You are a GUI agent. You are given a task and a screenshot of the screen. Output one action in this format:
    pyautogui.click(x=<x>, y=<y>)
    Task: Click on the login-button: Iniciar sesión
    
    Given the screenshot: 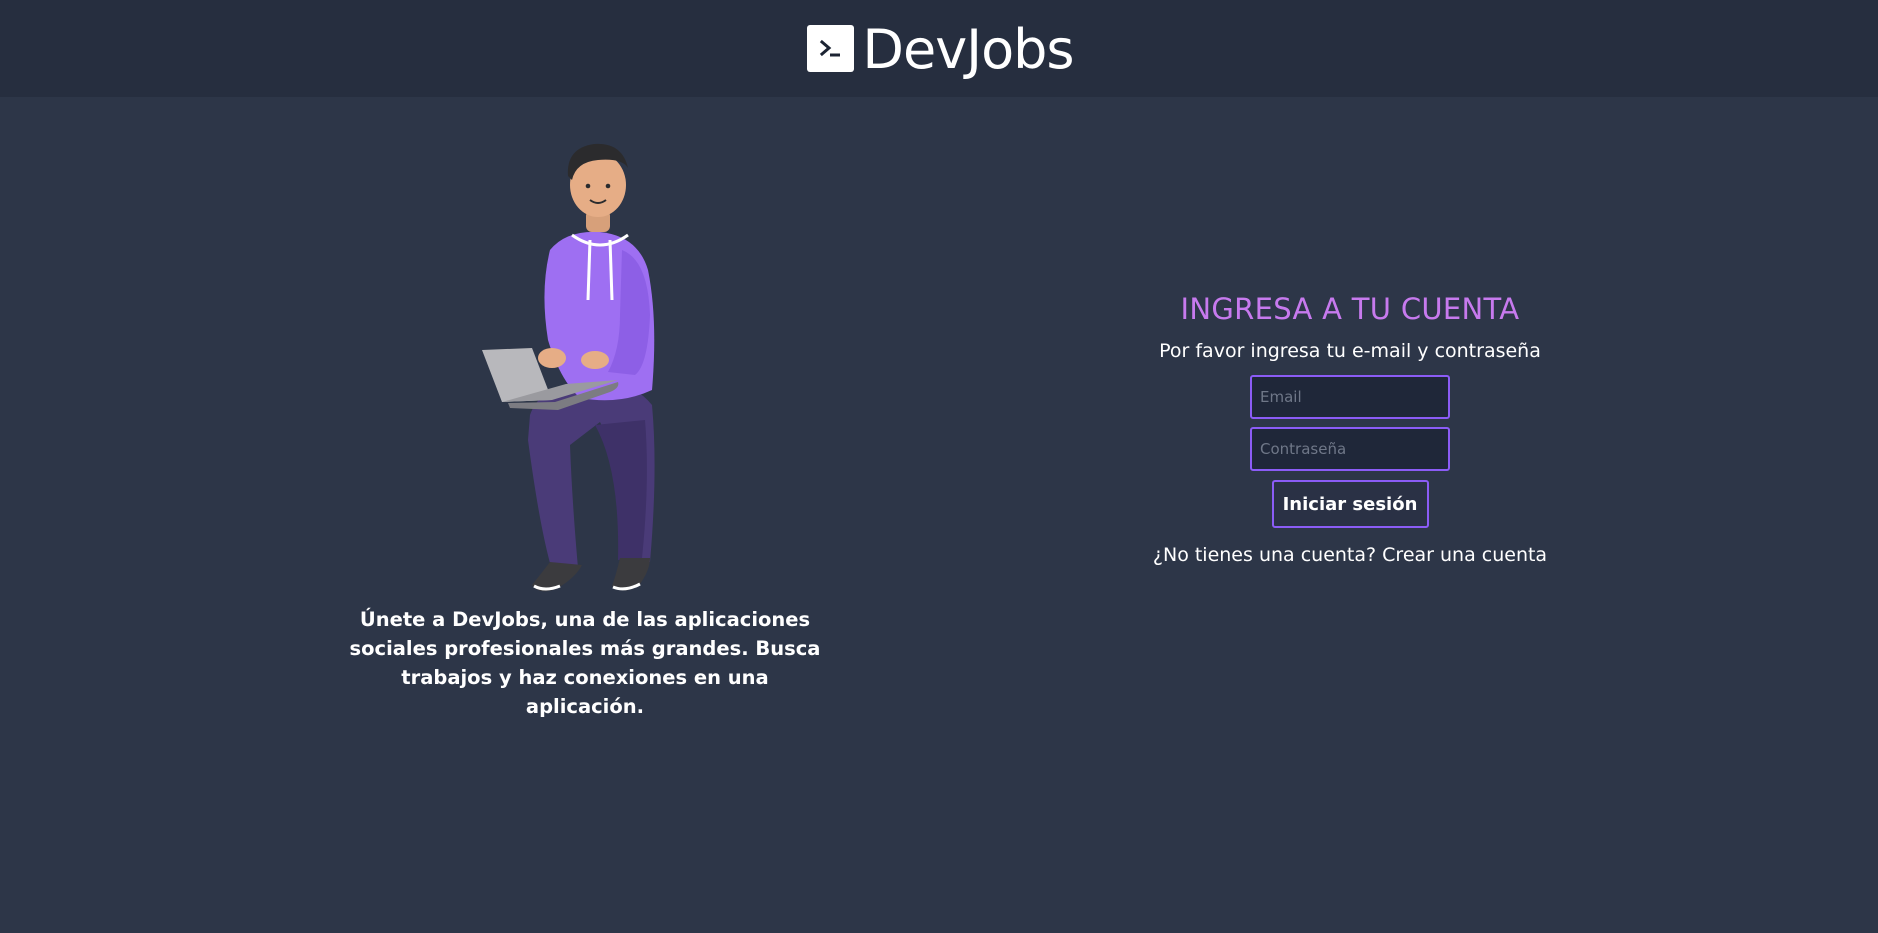 What is the action you would take?
    pyautogui.click(x=1350, y=504)
    